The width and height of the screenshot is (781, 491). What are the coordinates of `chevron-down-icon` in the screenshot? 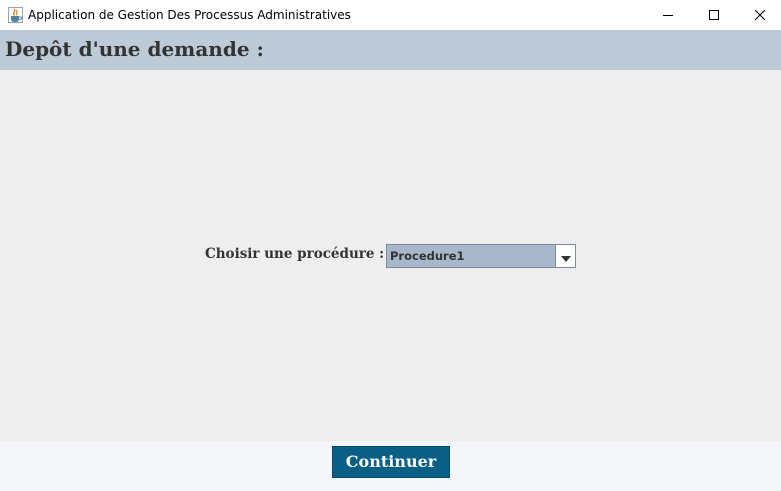 It's located at (565, 256).